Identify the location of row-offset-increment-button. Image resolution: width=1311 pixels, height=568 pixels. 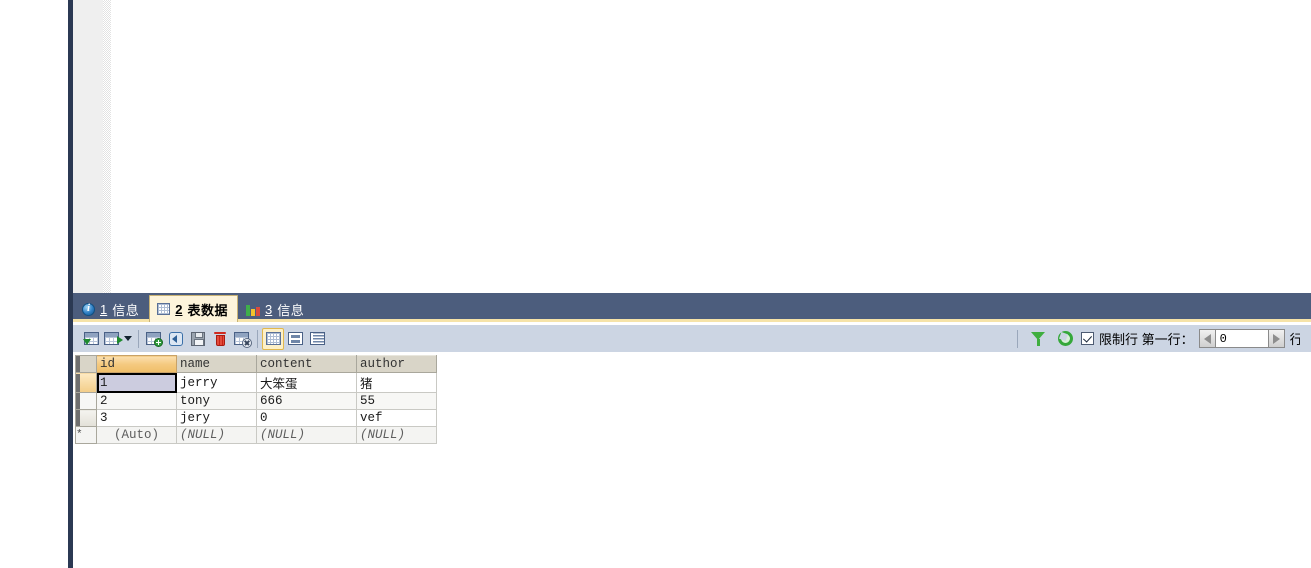
(1276, 338).